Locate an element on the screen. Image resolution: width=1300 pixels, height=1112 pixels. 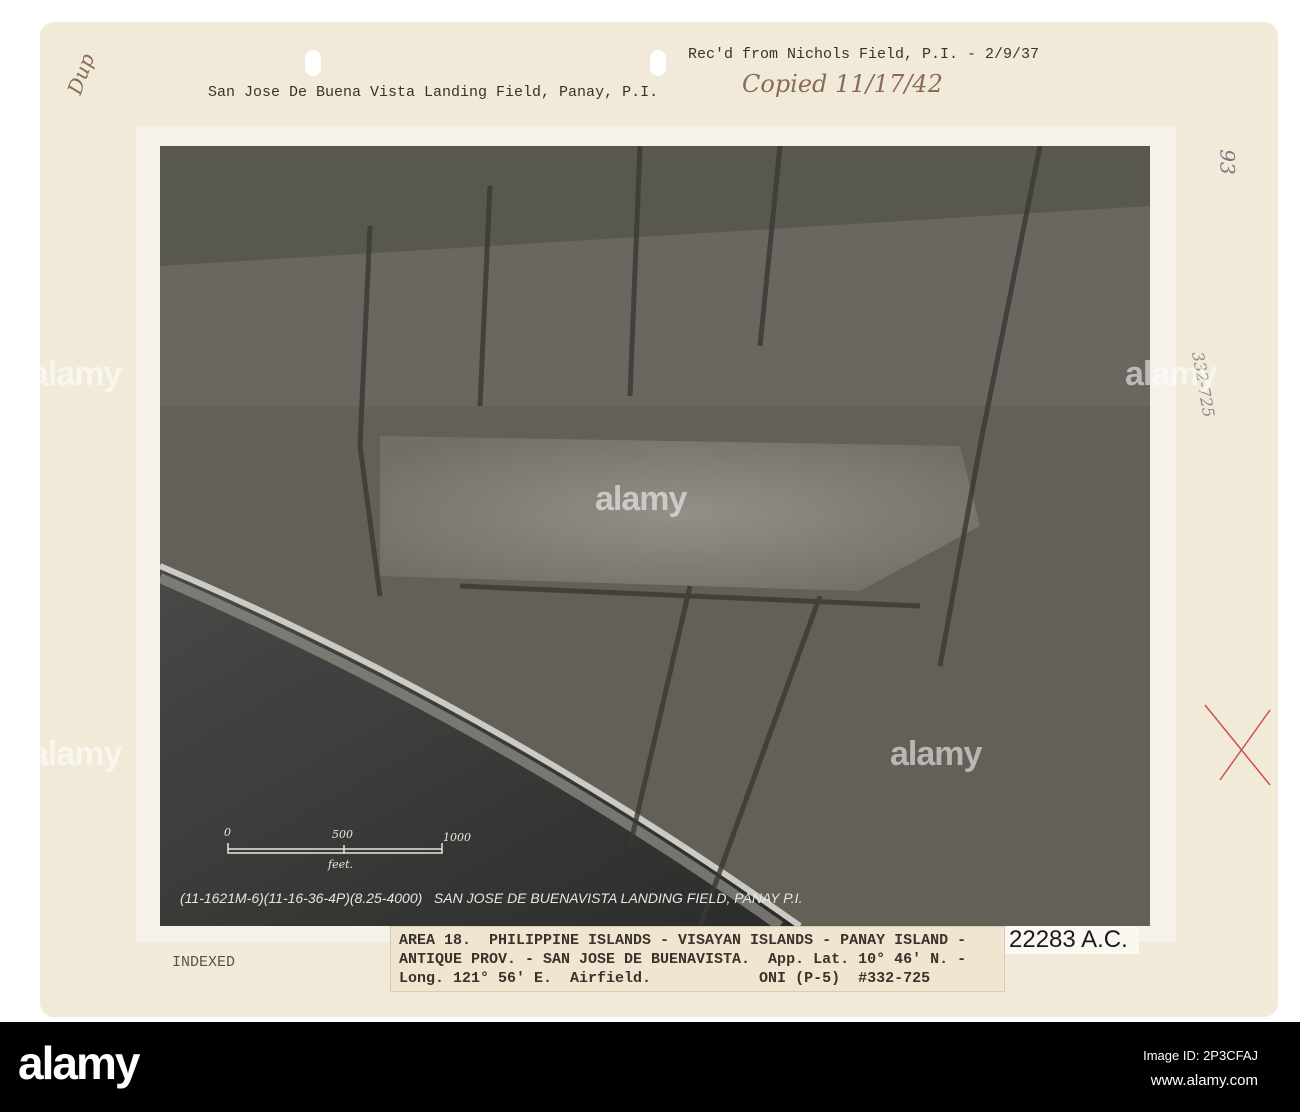
red-x-mark is located at coordinates (1237, 745).